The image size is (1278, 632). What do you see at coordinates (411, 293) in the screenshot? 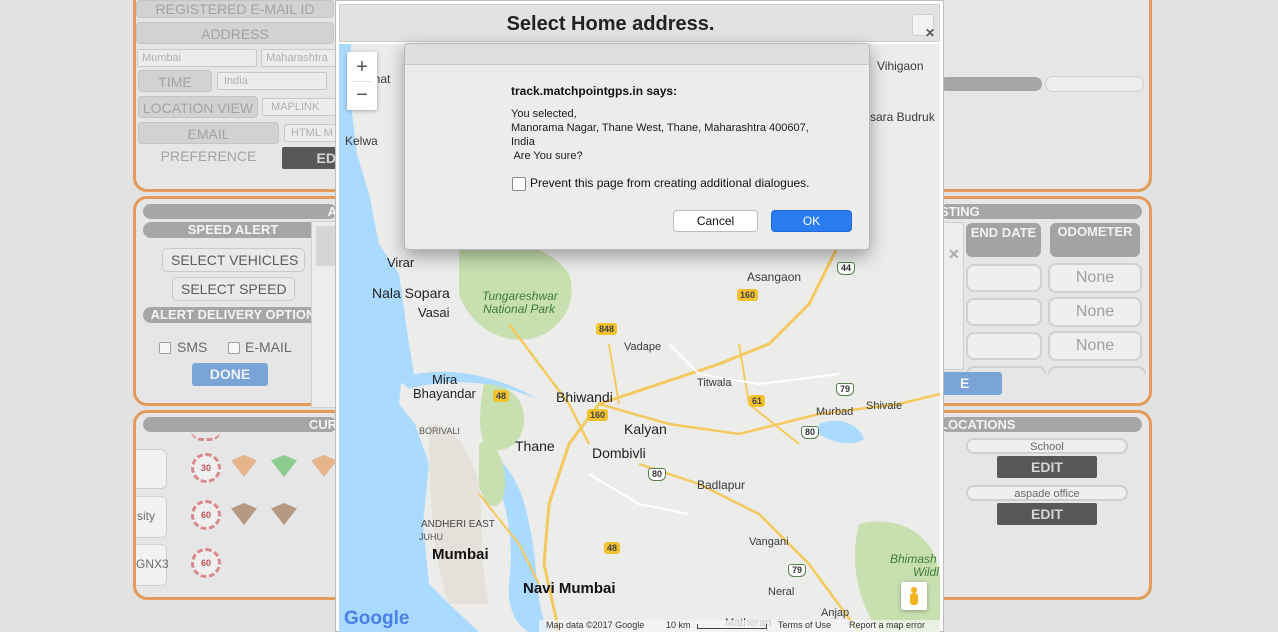
I see `map-label: Nala Sopara` at bounding box center [411, 293].